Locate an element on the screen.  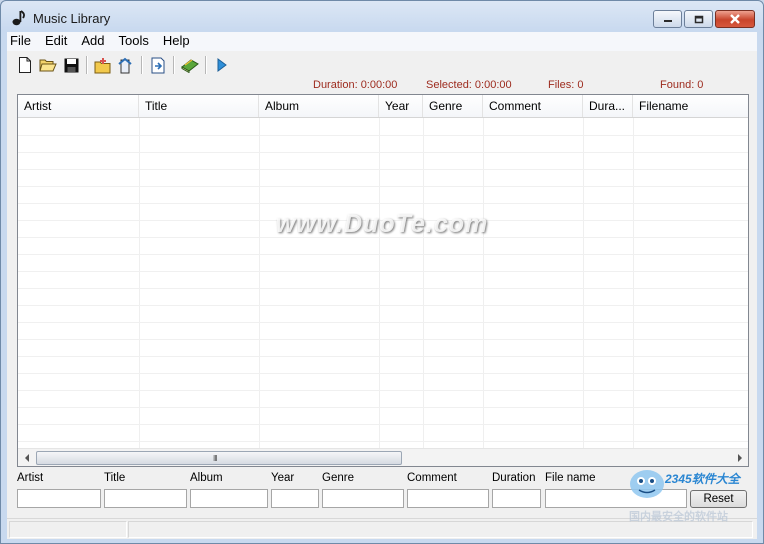
scroll-thumb: III is located at coordinates (219, 458).